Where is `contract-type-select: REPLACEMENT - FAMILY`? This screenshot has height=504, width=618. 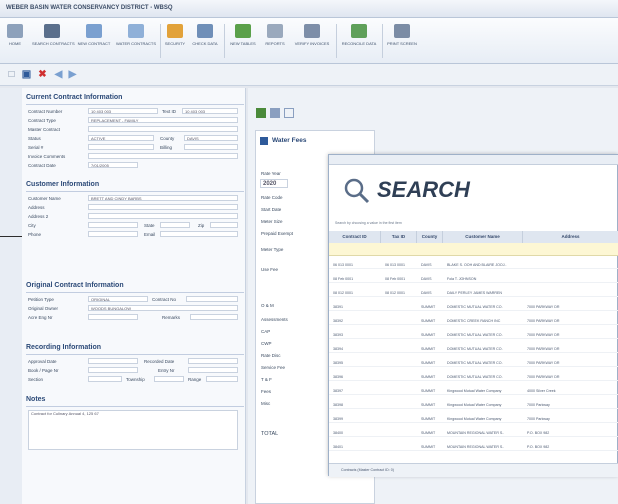 contract-type-select: REPLACEMENT - FAMILY is located at coordinates (163, 120).